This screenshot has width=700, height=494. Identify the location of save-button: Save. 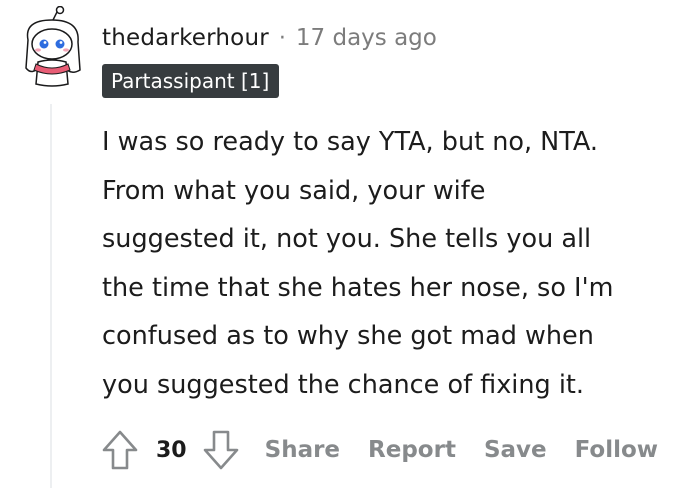
(515, 450).